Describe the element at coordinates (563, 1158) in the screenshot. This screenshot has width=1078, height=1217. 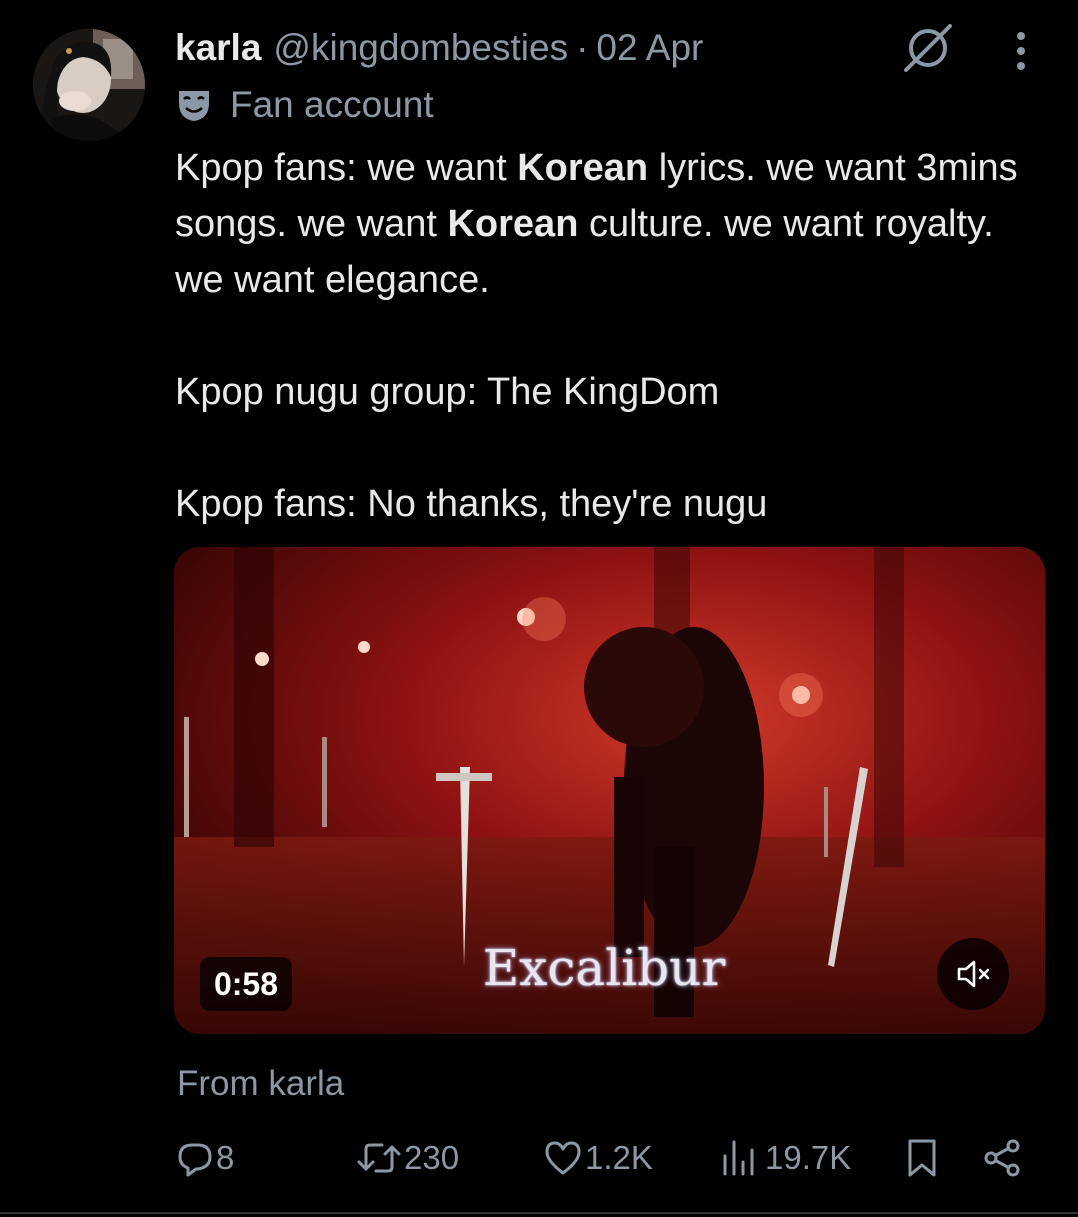
I see `heart-icon` at that location.